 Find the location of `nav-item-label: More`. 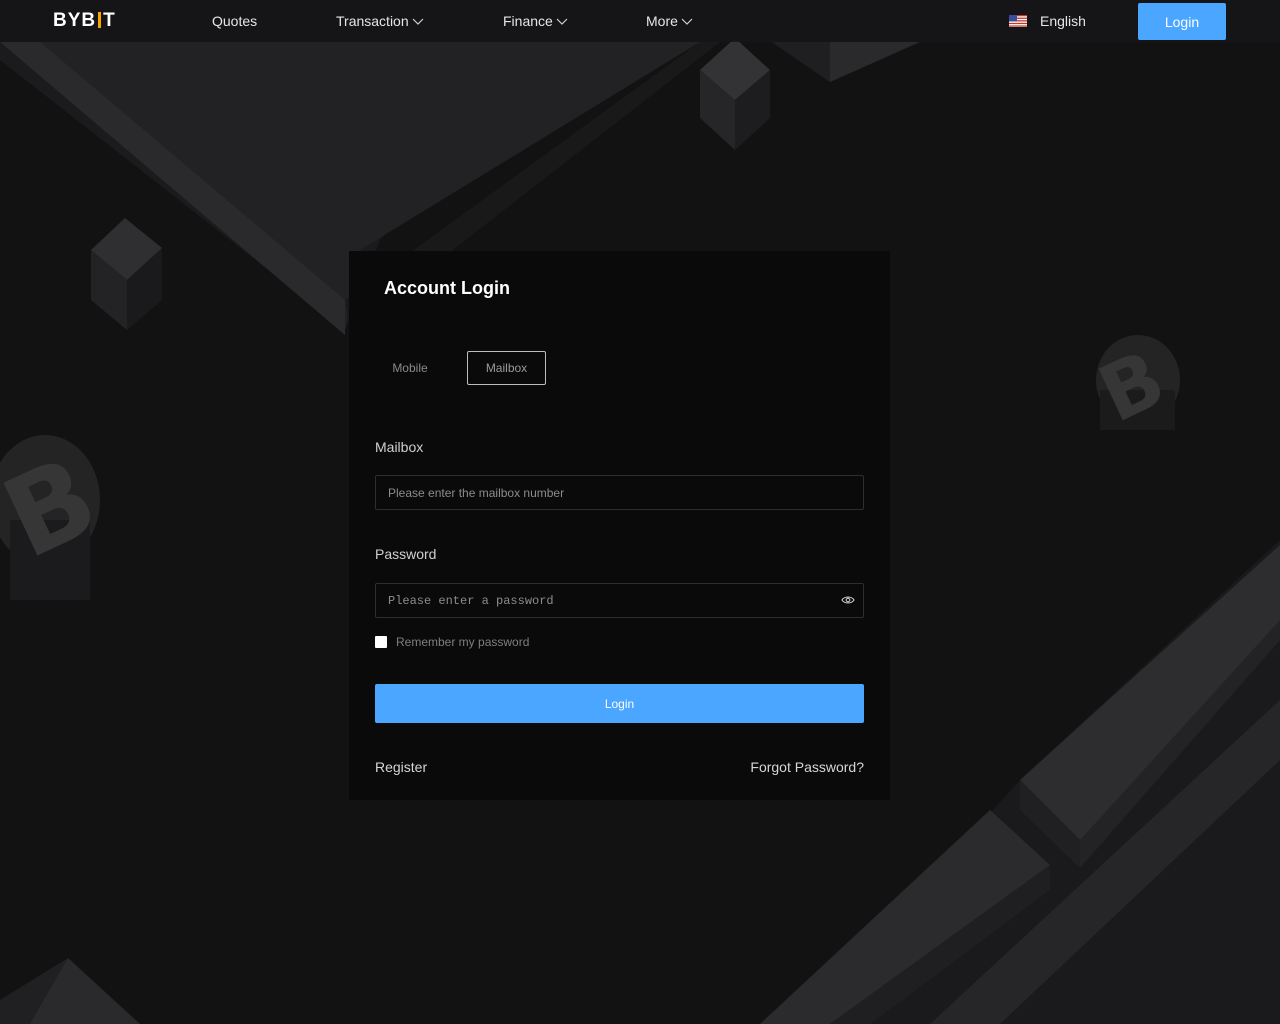

nav-item-label: More is located at coordinates (662, 21).